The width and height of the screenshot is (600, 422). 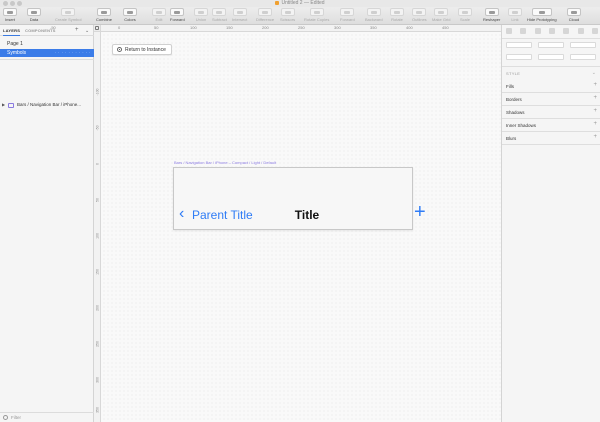 What do you see at coordinates (595, 85) in the screenshot?
I see `add-fill-icon: +` at bounding box center [595, 85].